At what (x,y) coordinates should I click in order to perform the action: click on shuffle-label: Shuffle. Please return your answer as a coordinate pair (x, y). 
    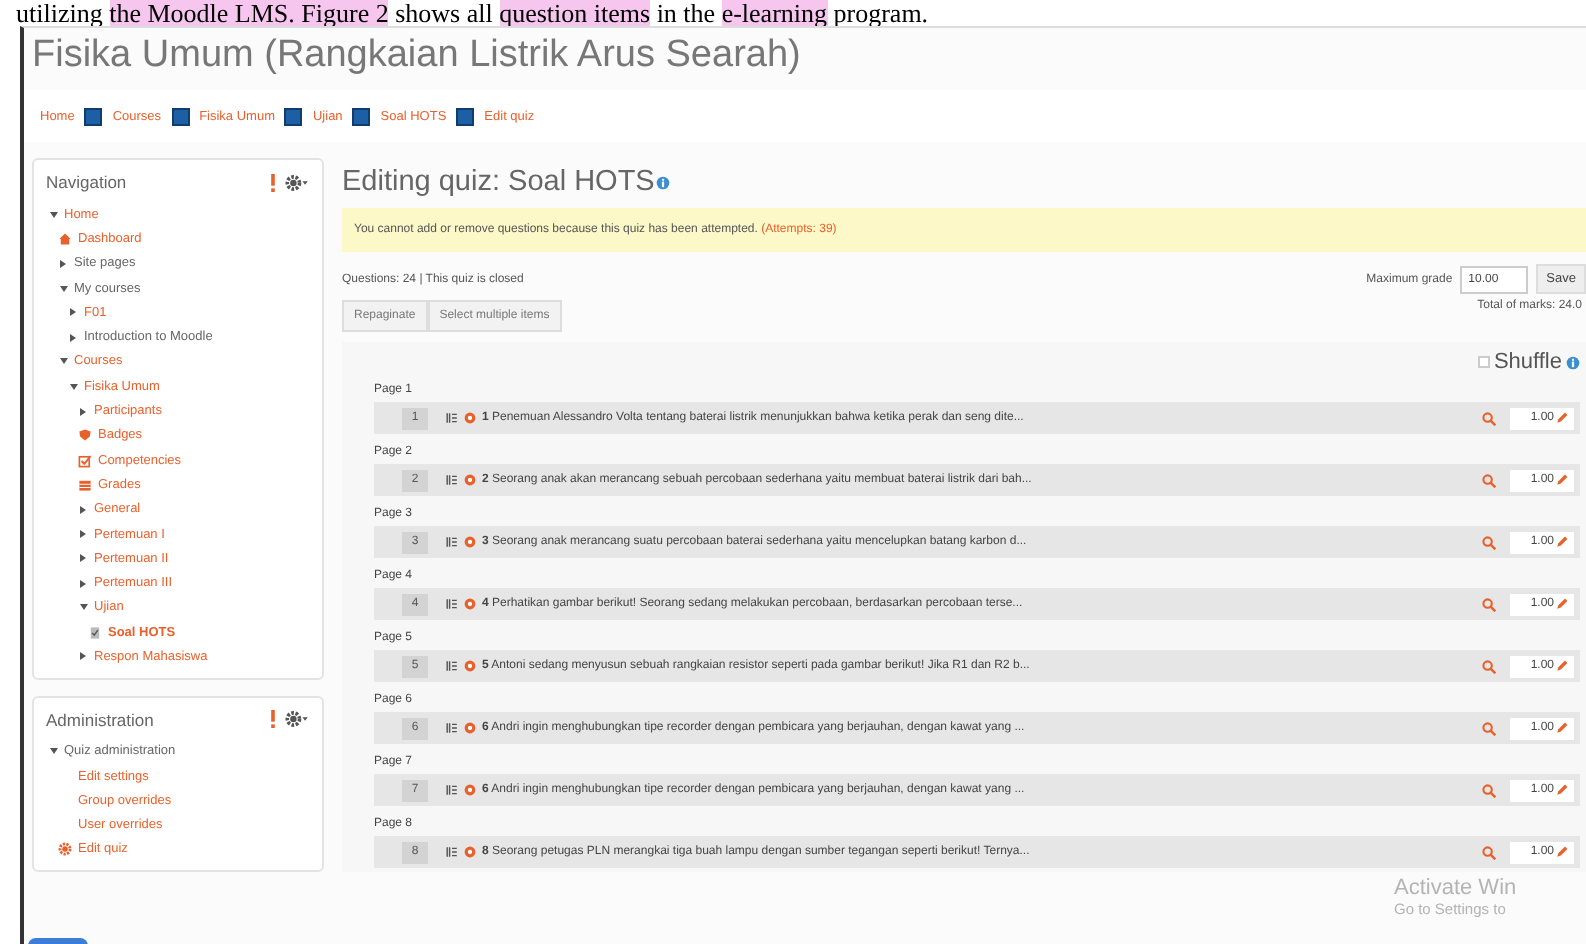
    Looking at the image, I should click on (1527, 362).